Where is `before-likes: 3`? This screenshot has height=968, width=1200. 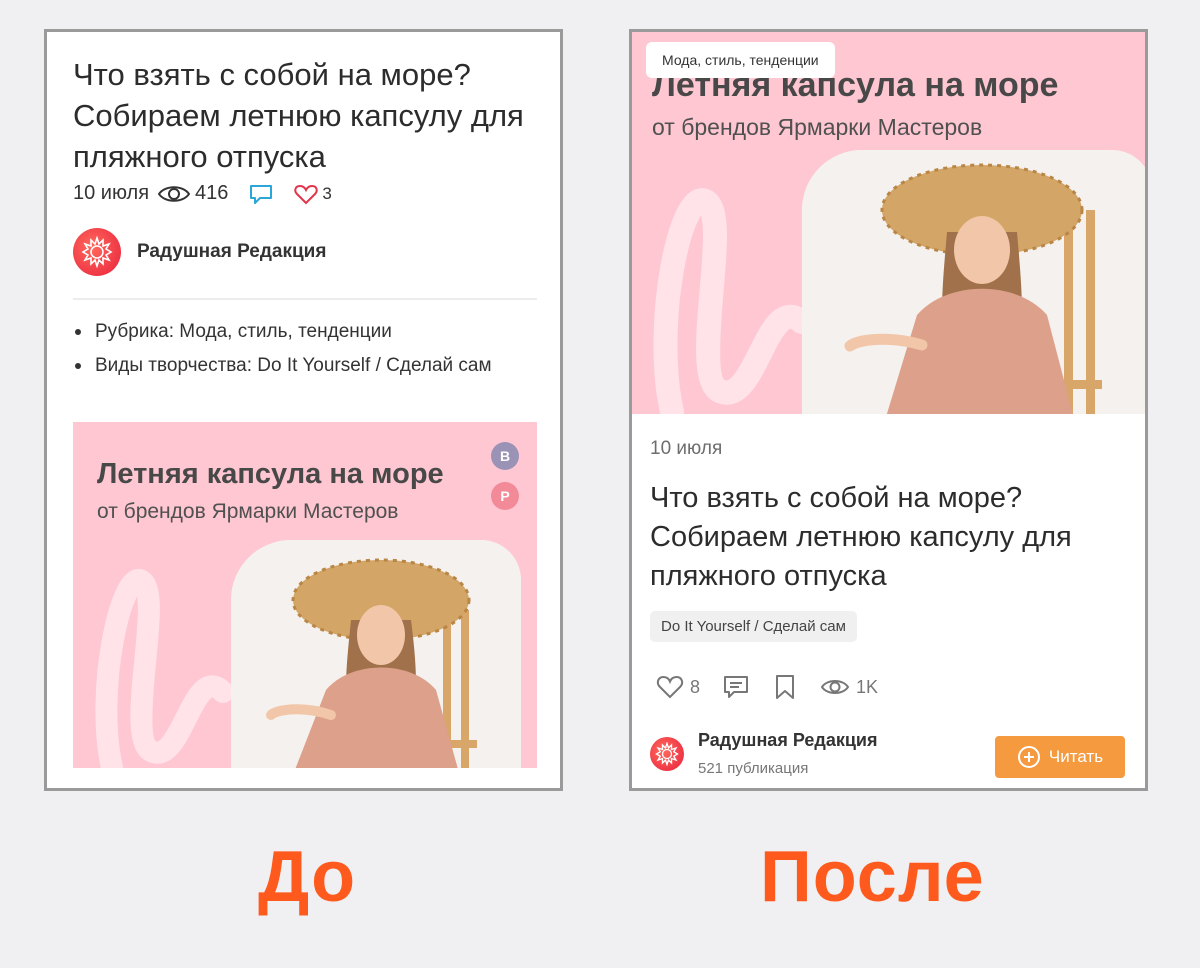 before-likes: 3 is located at coordinates (313, 194).